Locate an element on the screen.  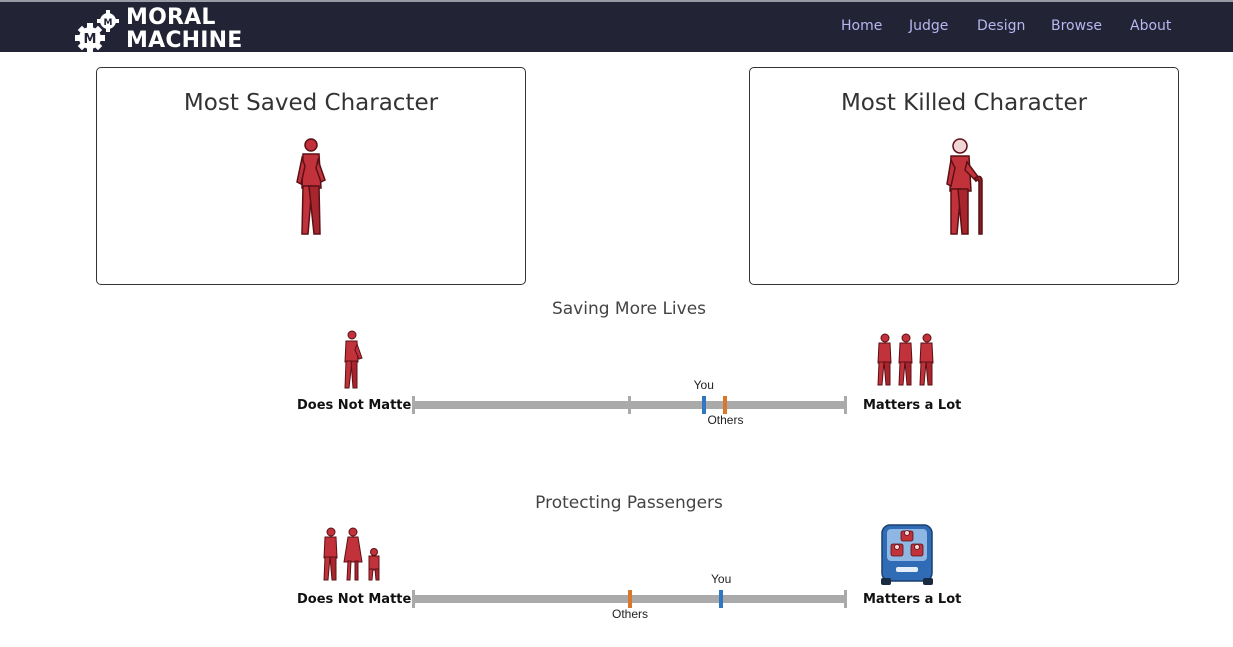
most-killed-card: Most Killed Character is located at coordinates (964, 176).